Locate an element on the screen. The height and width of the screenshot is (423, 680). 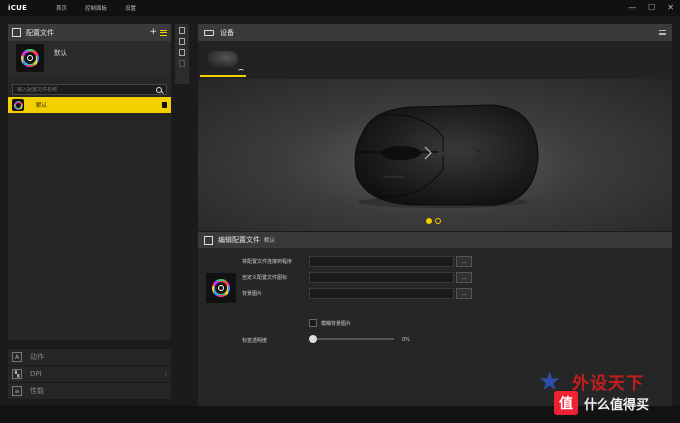
blur-background-label: 模糊背景图片 is located at coordinates (336, 323).